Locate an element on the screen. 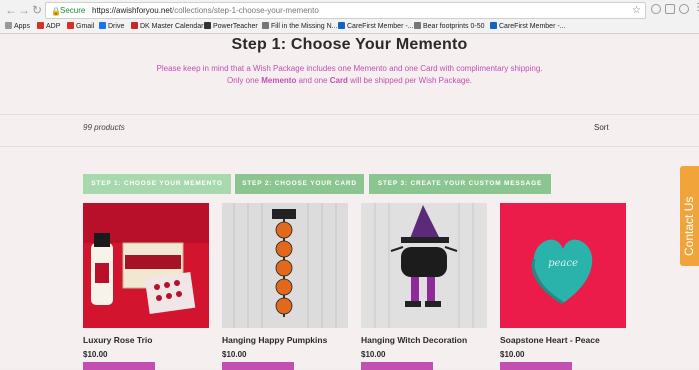  bookmark-item: DK Master Calendar is located at coordinates (167, 27).